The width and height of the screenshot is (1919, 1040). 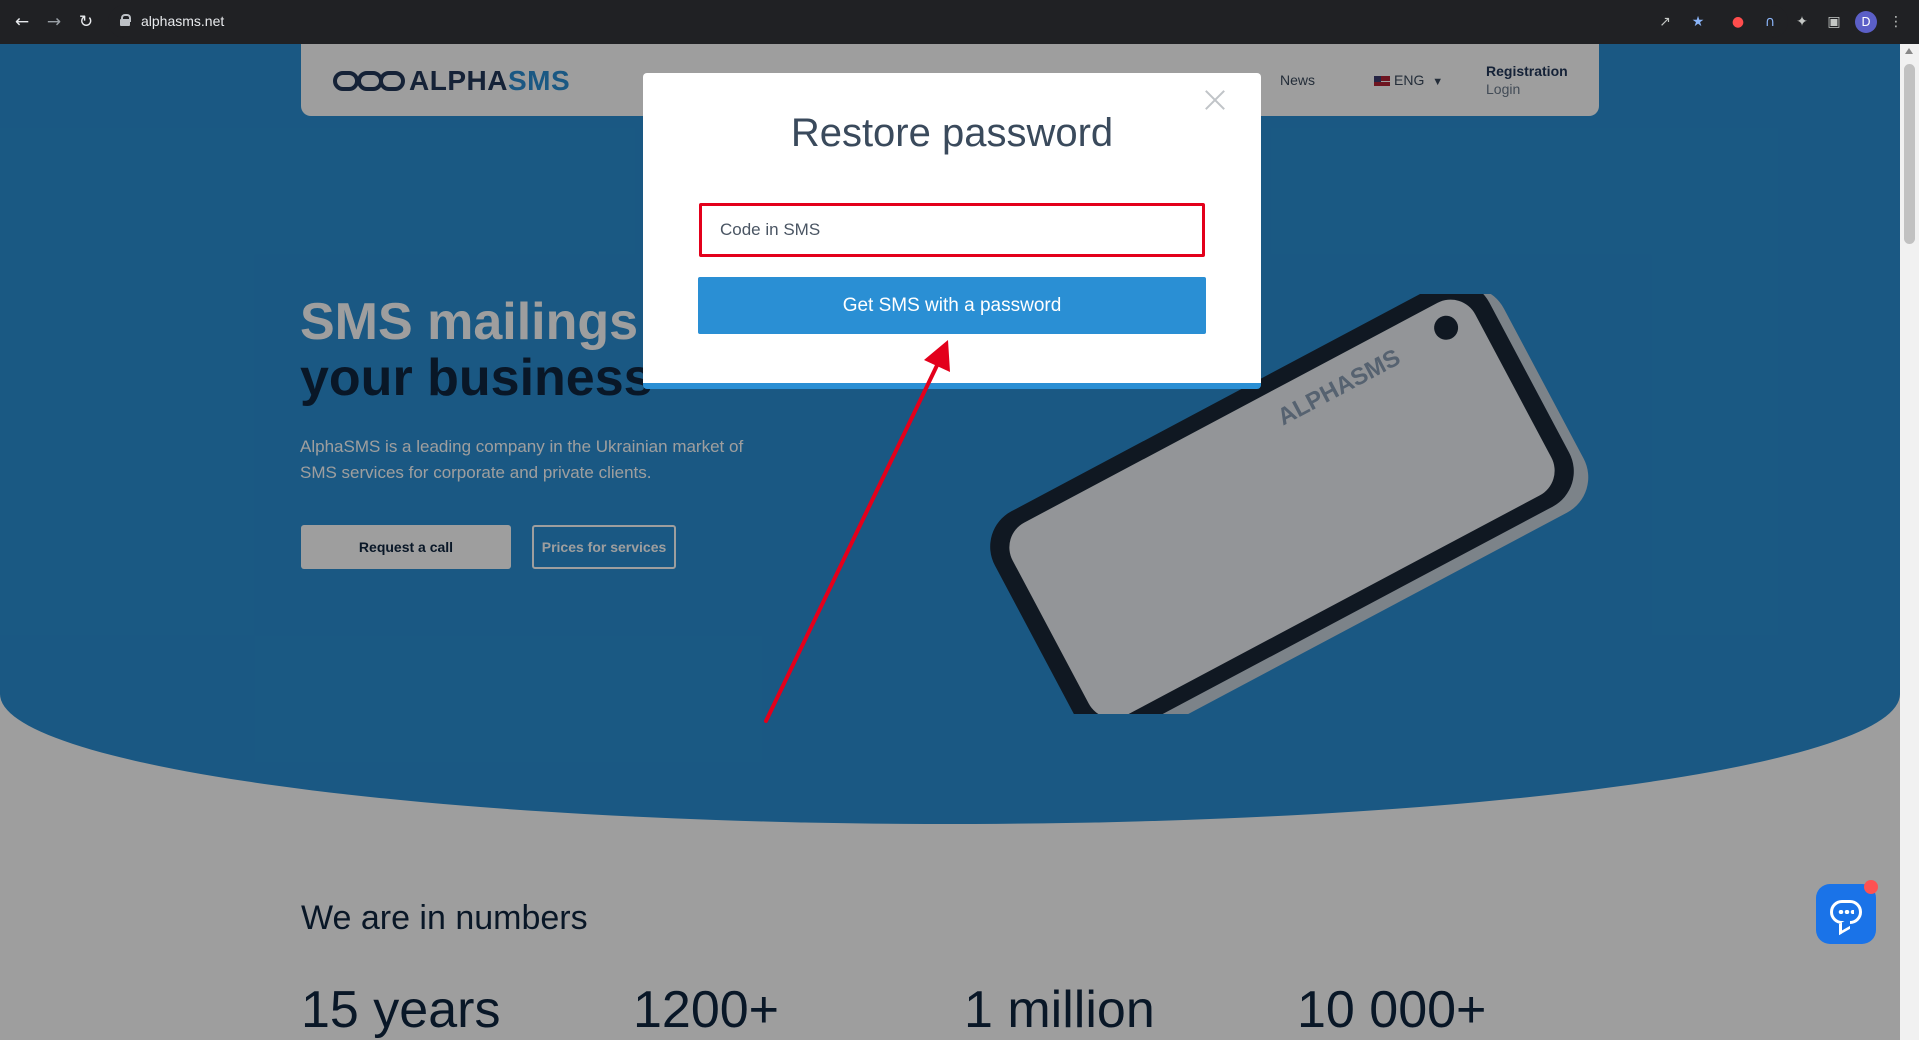 What do you see at coordinates (125, 20) in the screenshot?
I see `lock-icon` at bounding box center [125, 20].